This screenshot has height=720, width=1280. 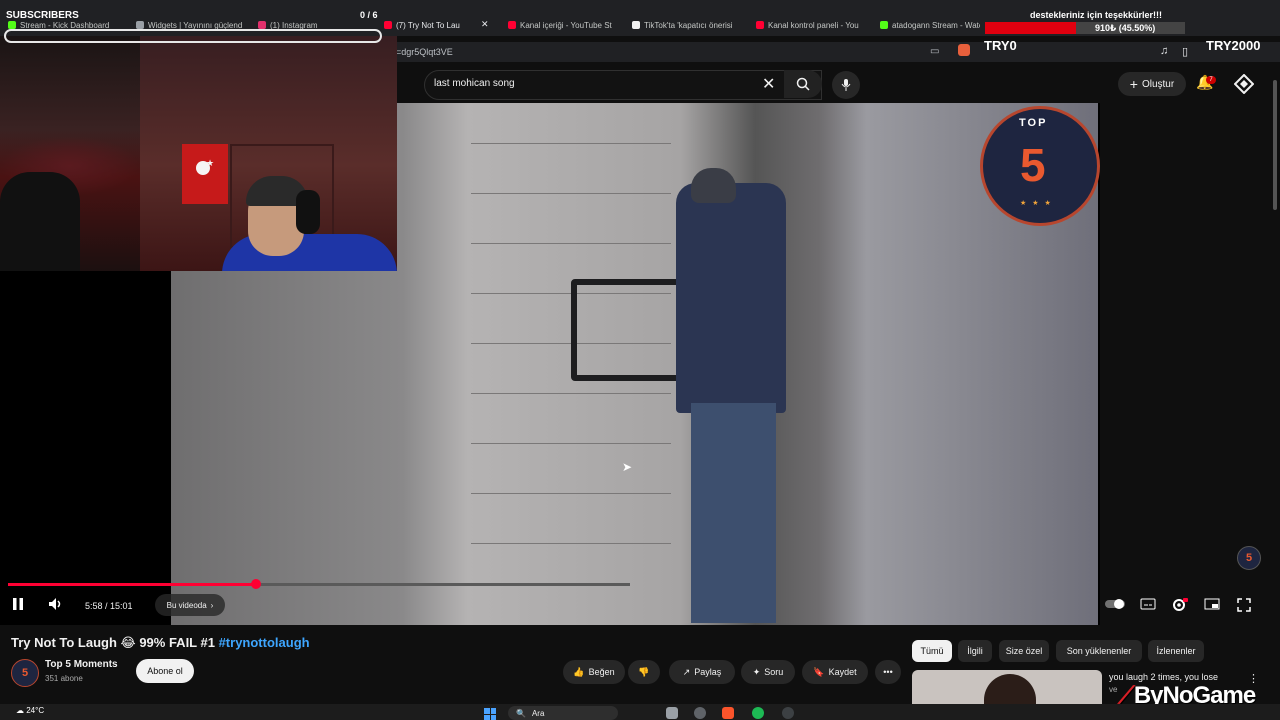 I want to click on progress-fill, so click(x=132, y=584).